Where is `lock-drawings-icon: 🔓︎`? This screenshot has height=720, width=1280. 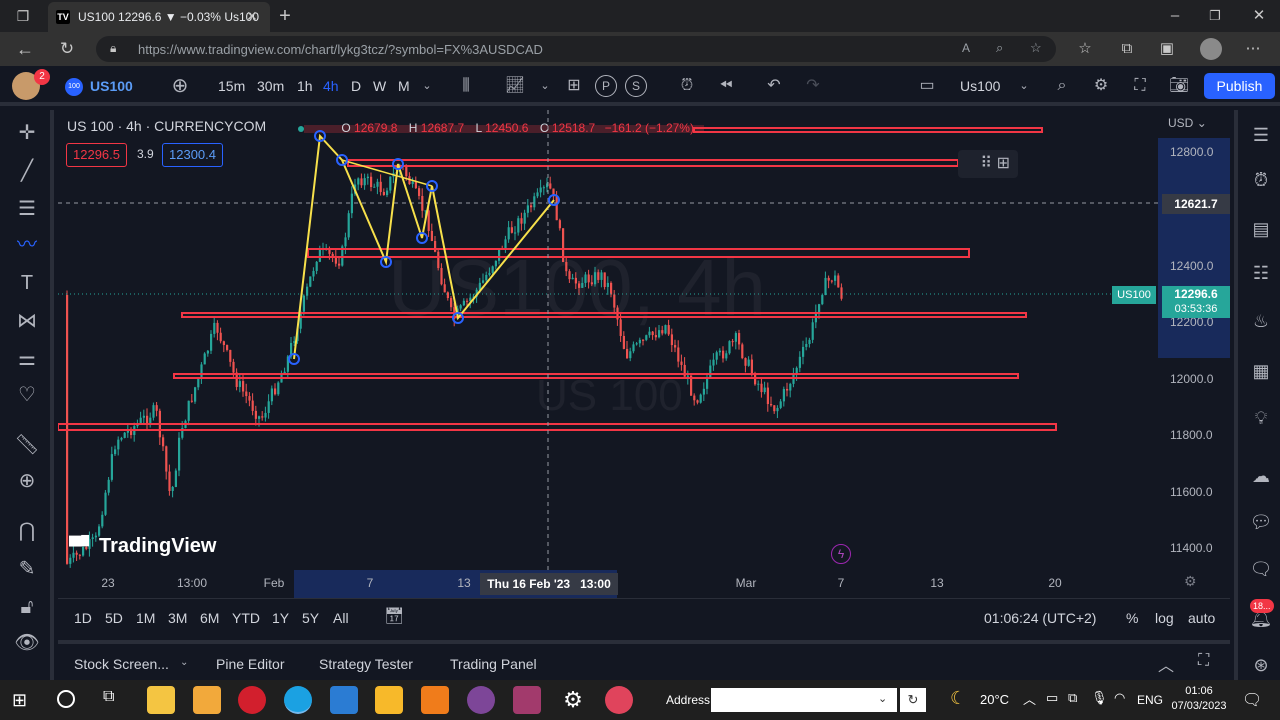 lock-drawings-icon: 🔓︎ is located at coordinates (27, 607).